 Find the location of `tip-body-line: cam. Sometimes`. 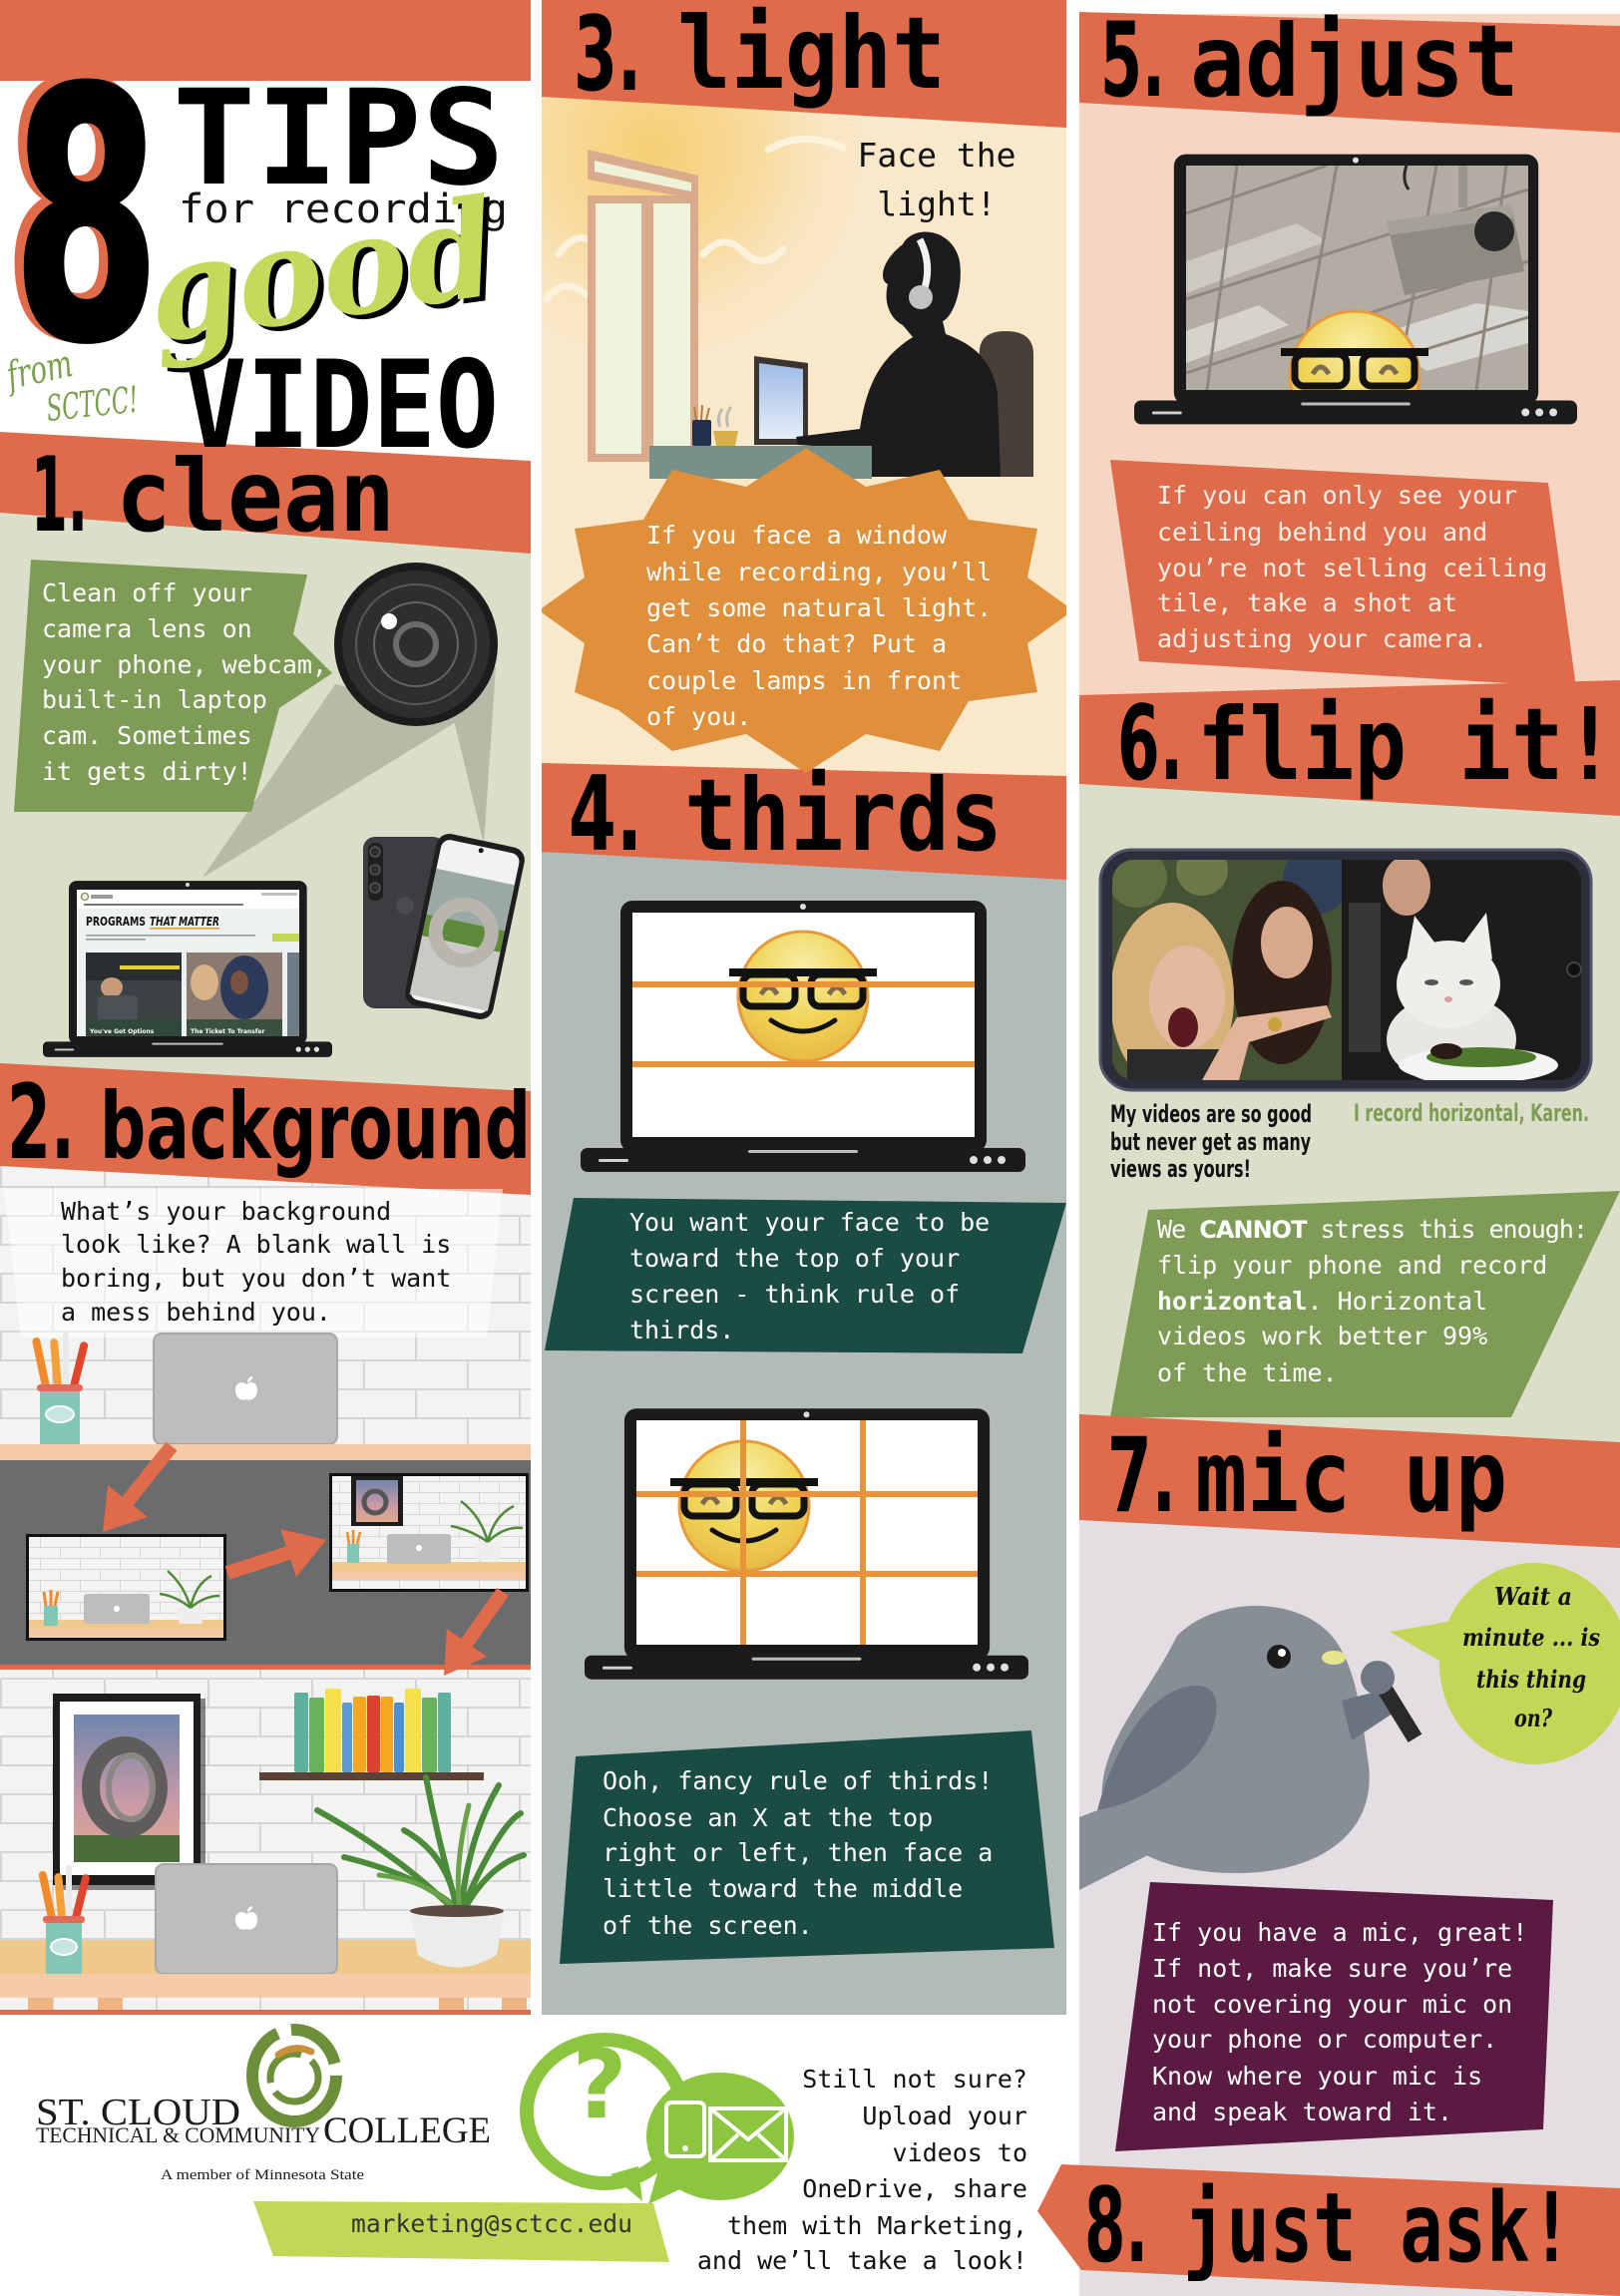

tip-body-line: cam. Sometimes is located at coordinates (147, 735).